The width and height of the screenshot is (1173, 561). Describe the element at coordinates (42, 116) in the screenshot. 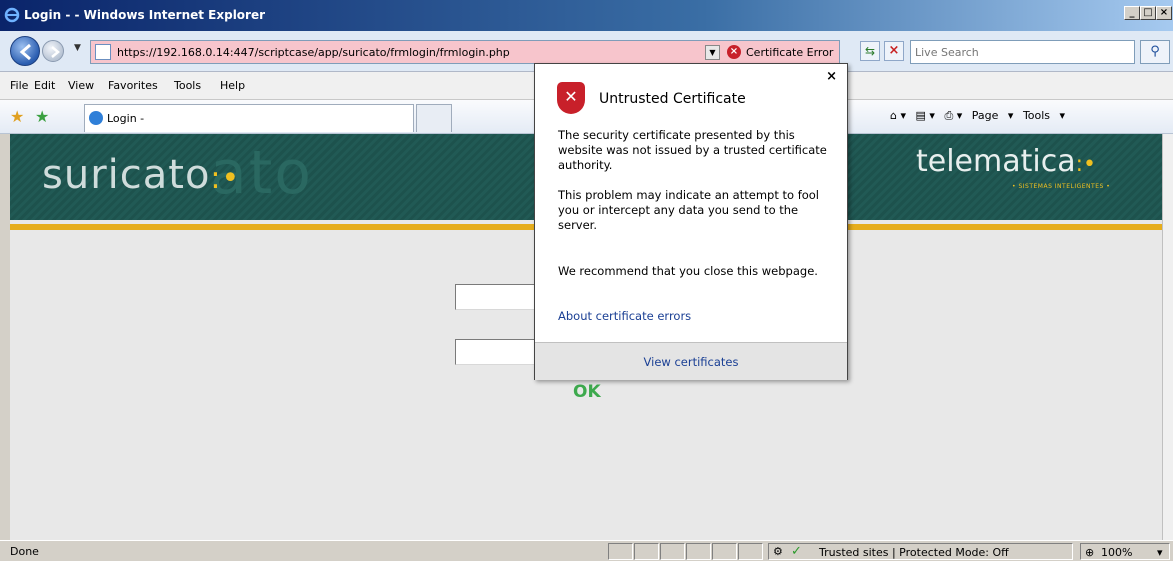

I see `add-favorite-icon: ★` at that location.